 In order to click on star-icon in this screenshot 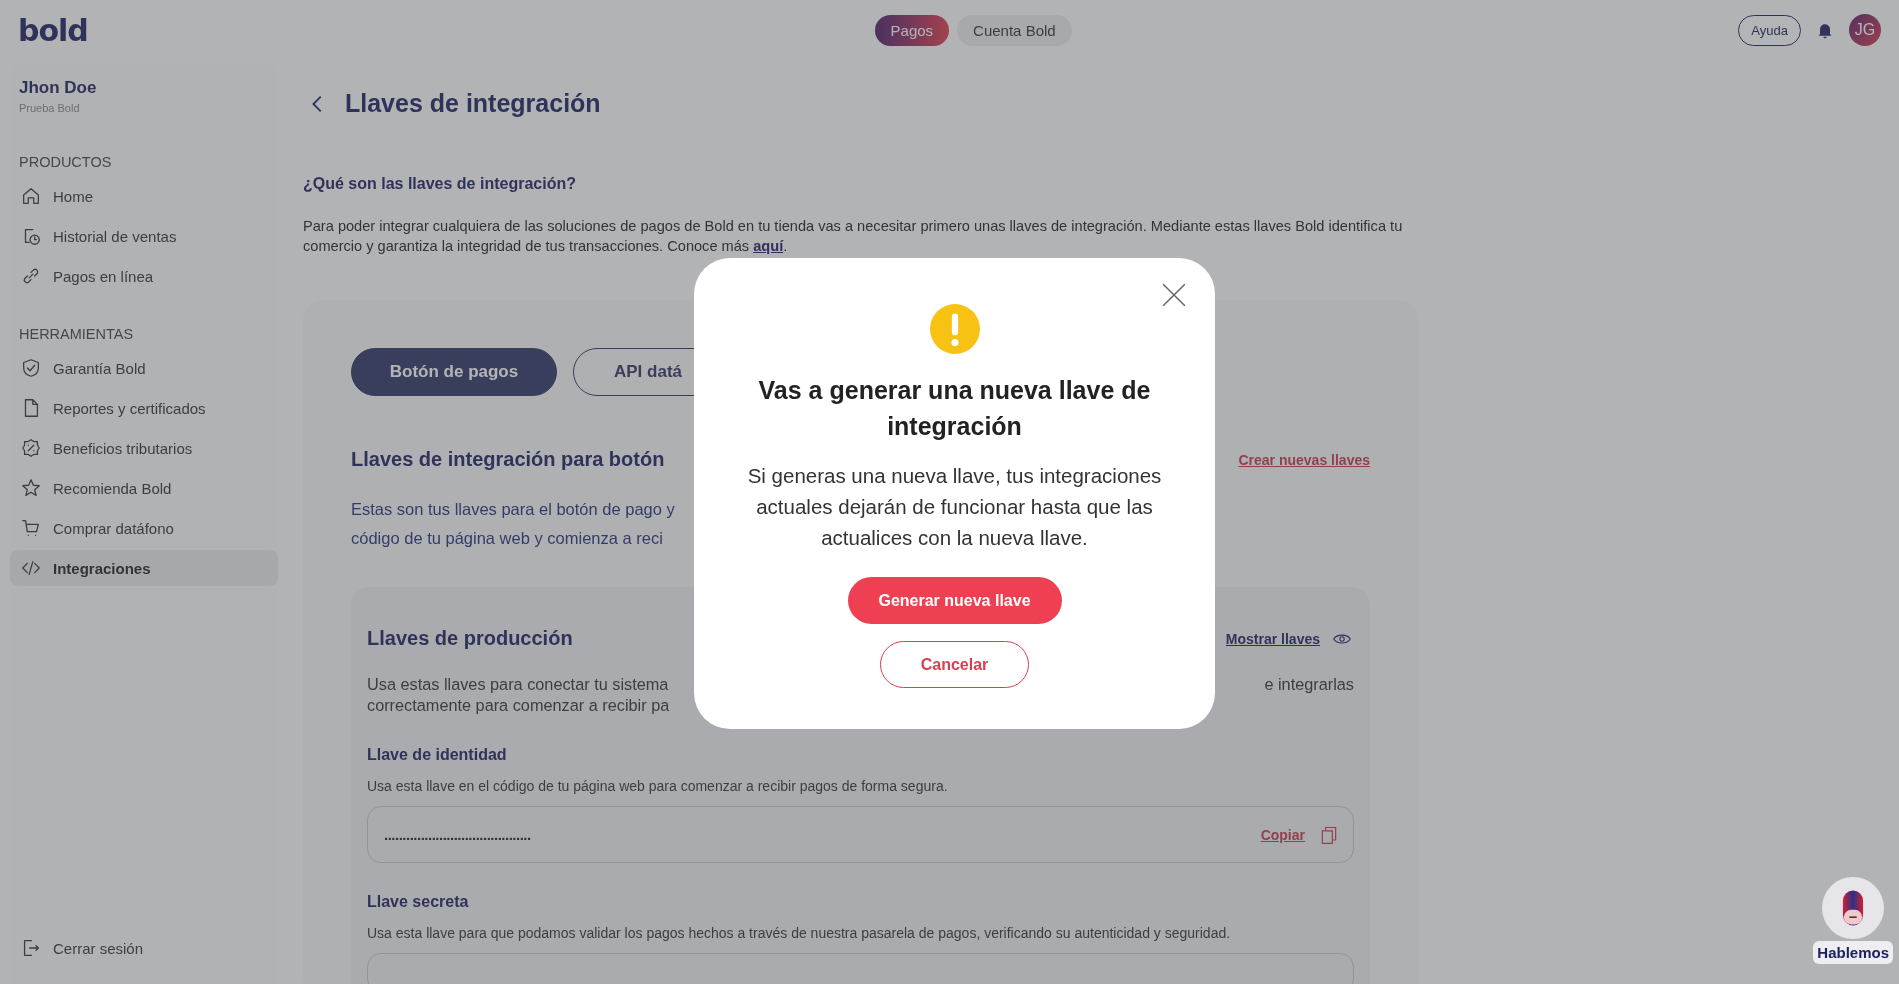, I will do `click(31, 488)`.